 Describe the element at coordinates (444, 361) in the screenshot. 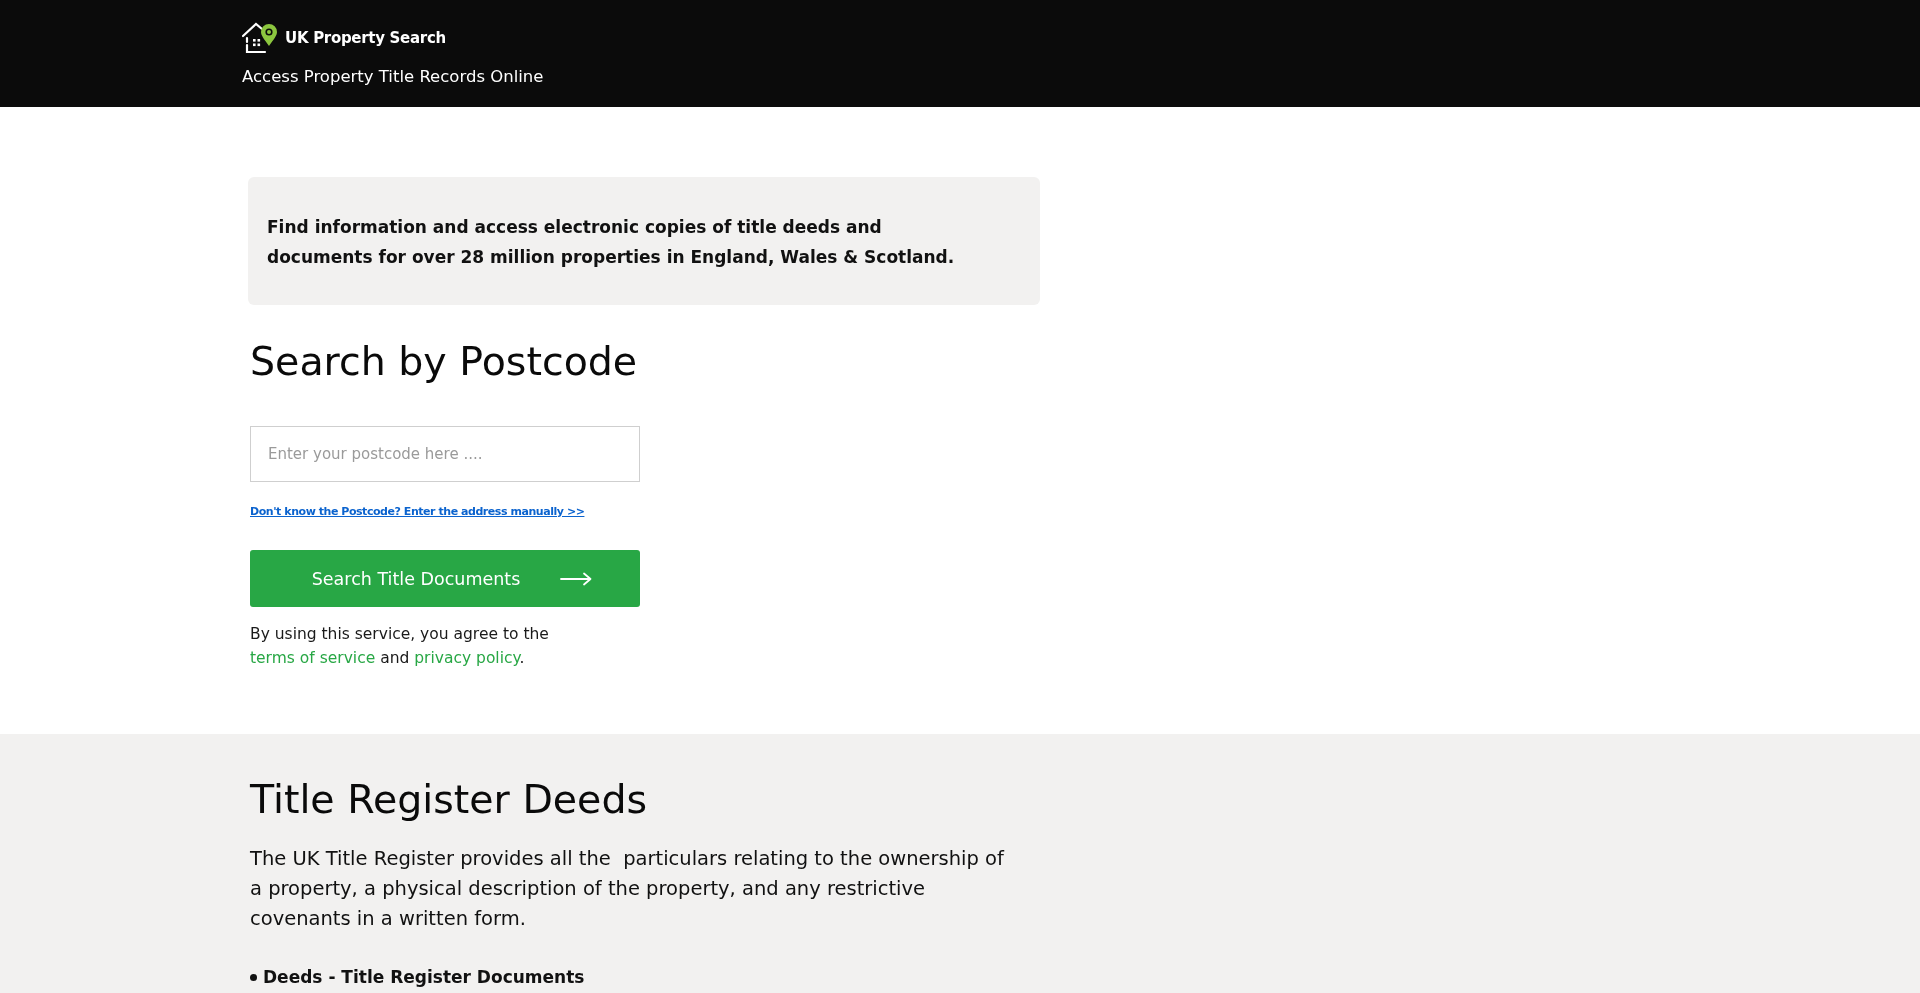

I see `search-heading: Search by Postcode` at that location.